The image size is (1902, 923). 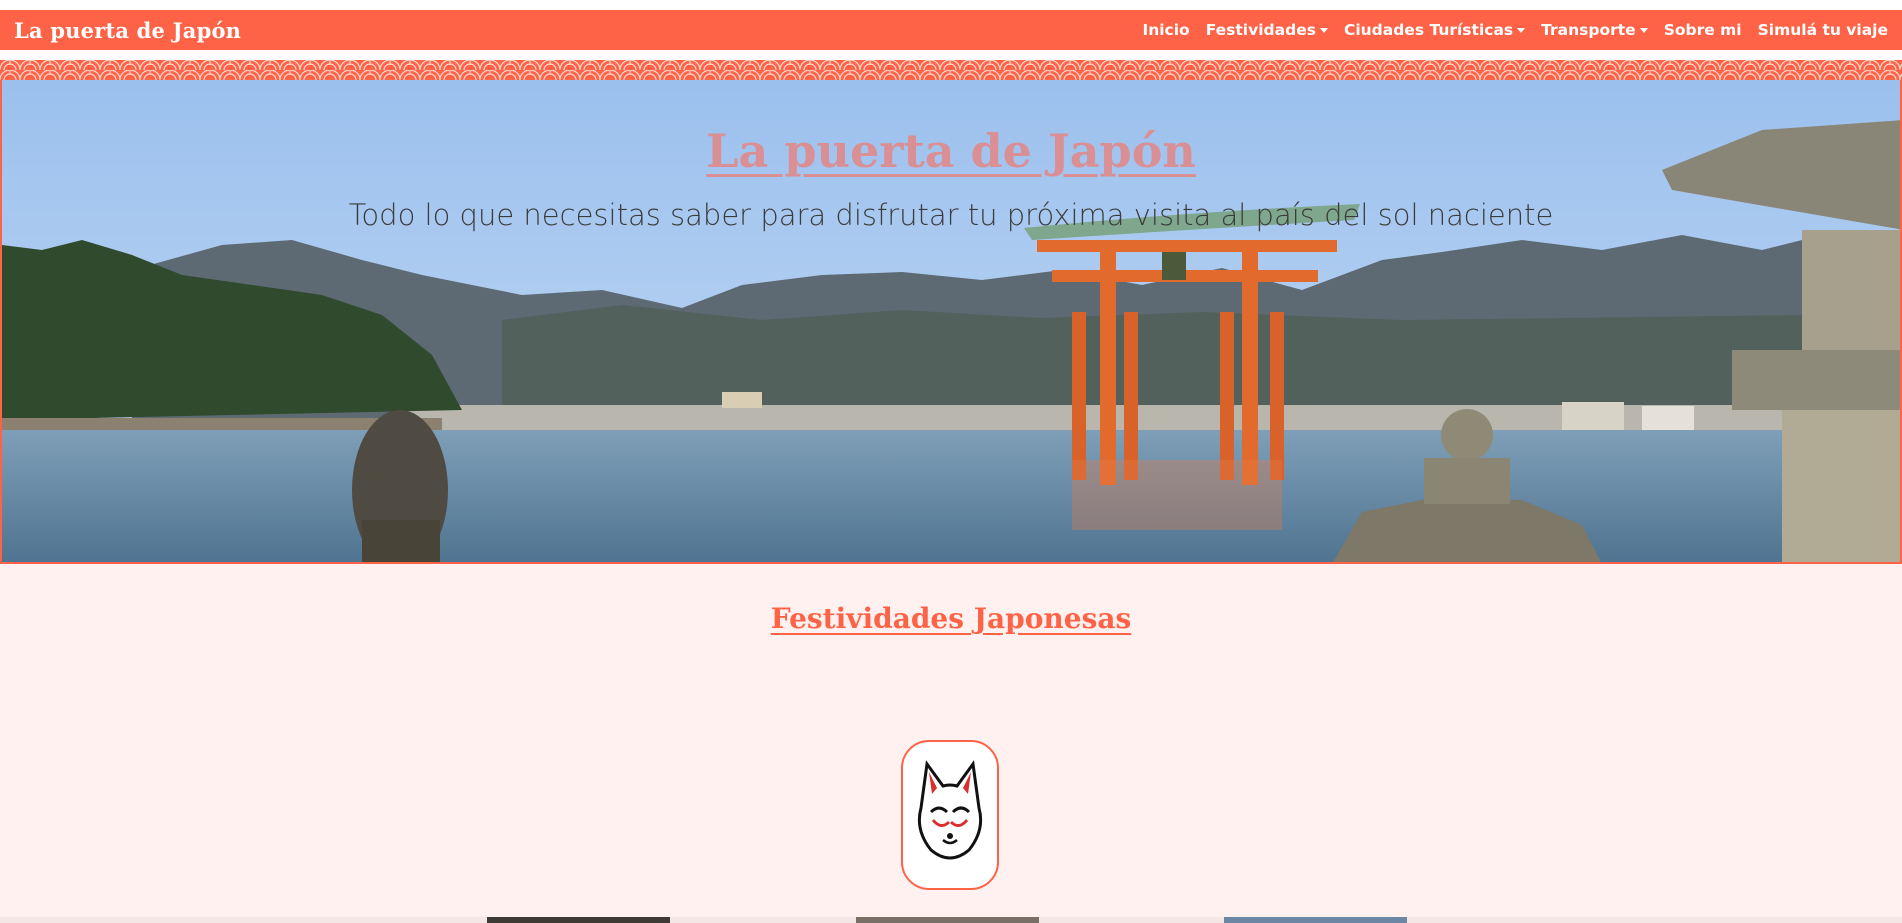 I want to click on nav-item-transporte: Transporte, so click(x=1594, y=30).